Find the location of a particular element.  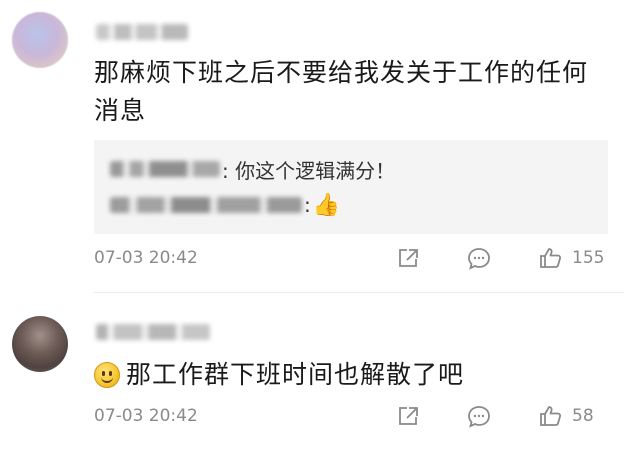

reply-item: : 你这个逻辑满分！ is located at coordinates (253, 169).